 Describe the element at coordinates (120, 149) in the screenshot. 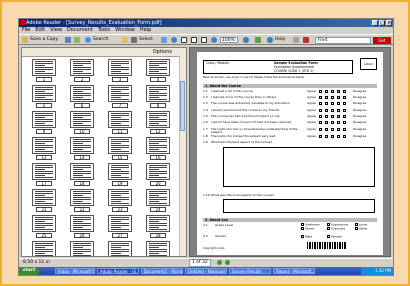

I see `page-thumbnail: 15` at that location.